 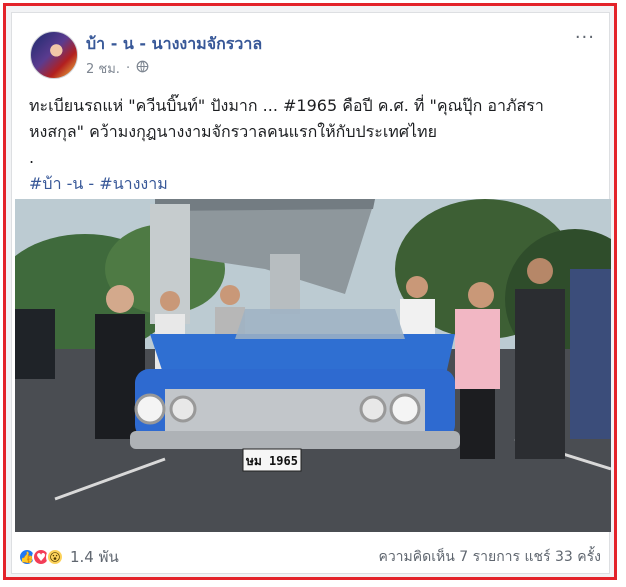 What do you see at coordinates (314, 184) in the screenshot?
I see `hashtag-links: #บ้า -น - #นางงาม` at bounding box center [314, 184].